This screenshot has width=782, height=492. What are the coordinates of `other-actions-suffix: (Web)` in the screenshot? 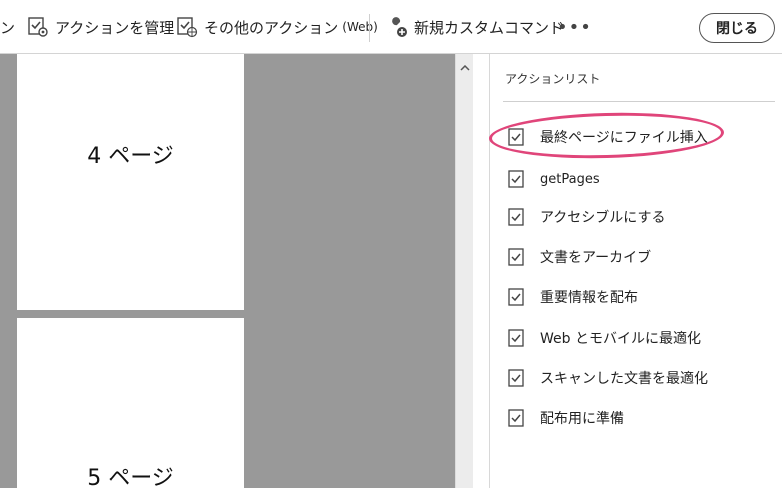 It's located at (360, 27).